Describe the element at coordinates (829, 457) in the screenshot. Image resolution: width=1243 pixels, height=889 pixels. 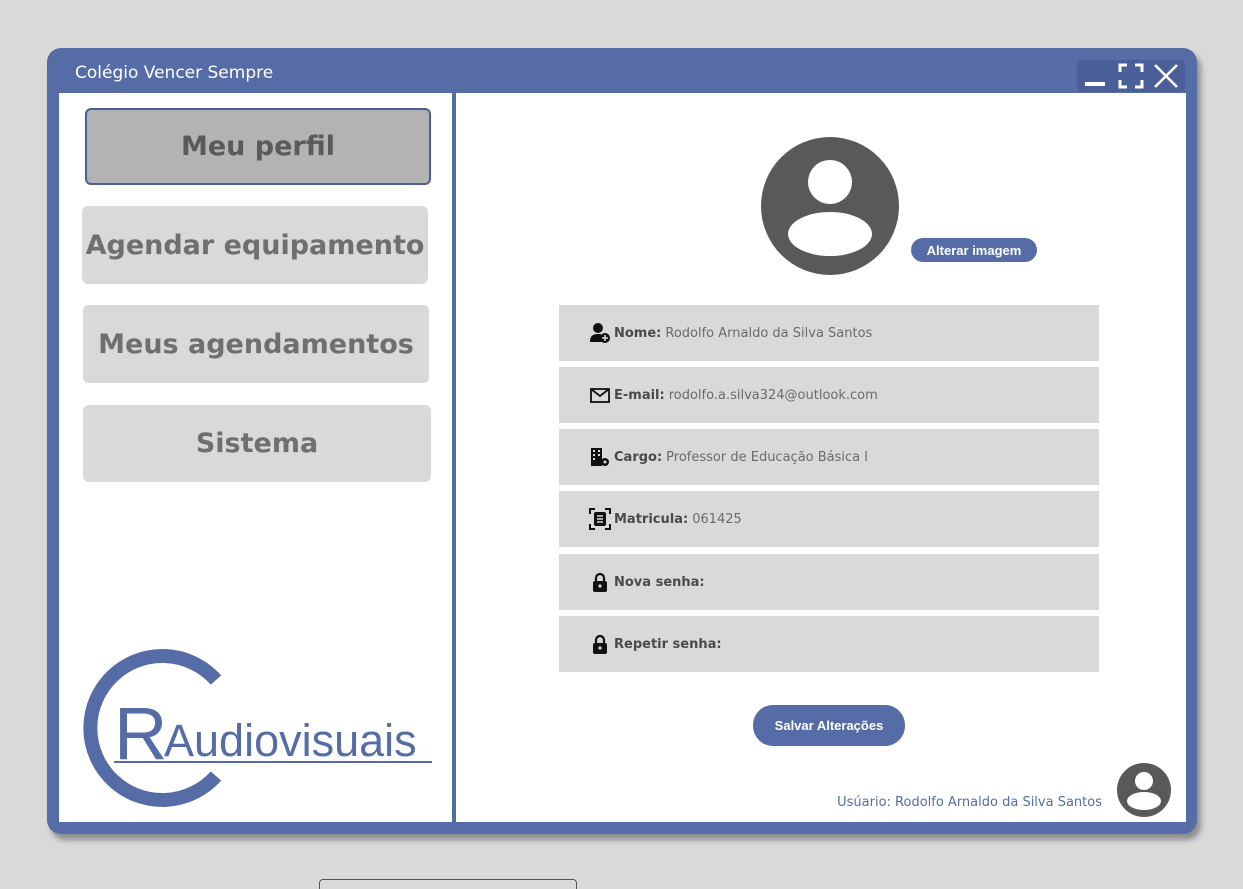
I see `field-cargo: Cargo: Professor de Educação Básica I` at that location.